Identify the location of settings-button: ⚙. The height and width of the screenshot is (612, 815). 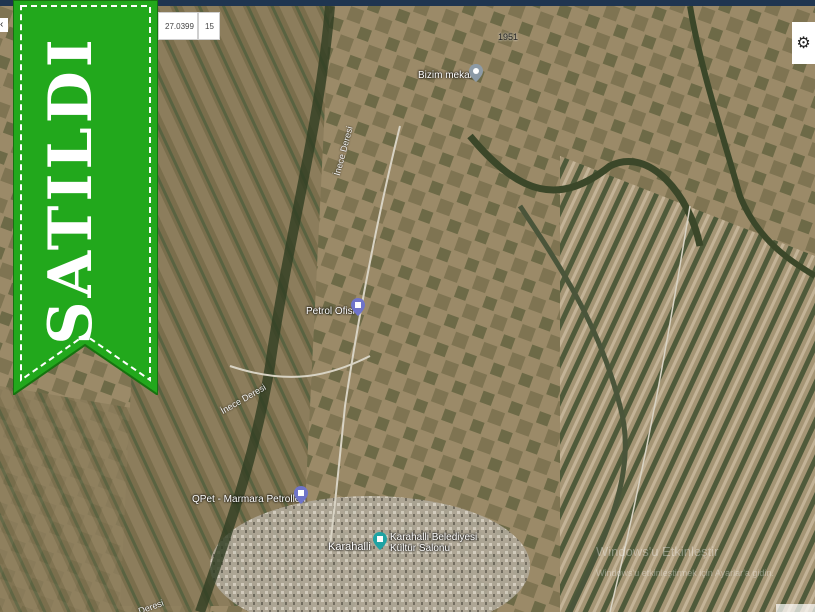
(803, 43).